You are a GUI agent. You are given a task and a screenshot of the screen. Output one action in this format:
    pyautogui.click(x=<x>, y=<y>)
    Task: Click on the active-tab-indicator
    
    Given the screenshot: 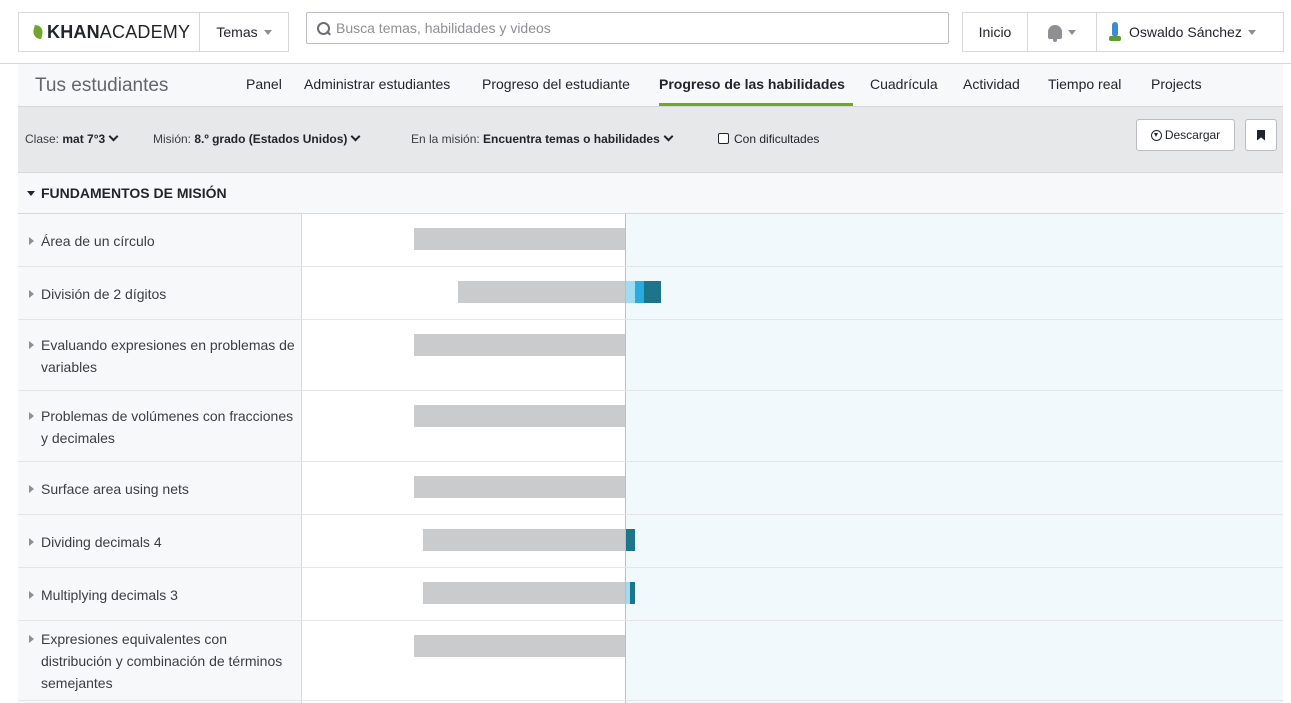 What is the action you would take?
    pyautogui.click(x=756, y=104)
    